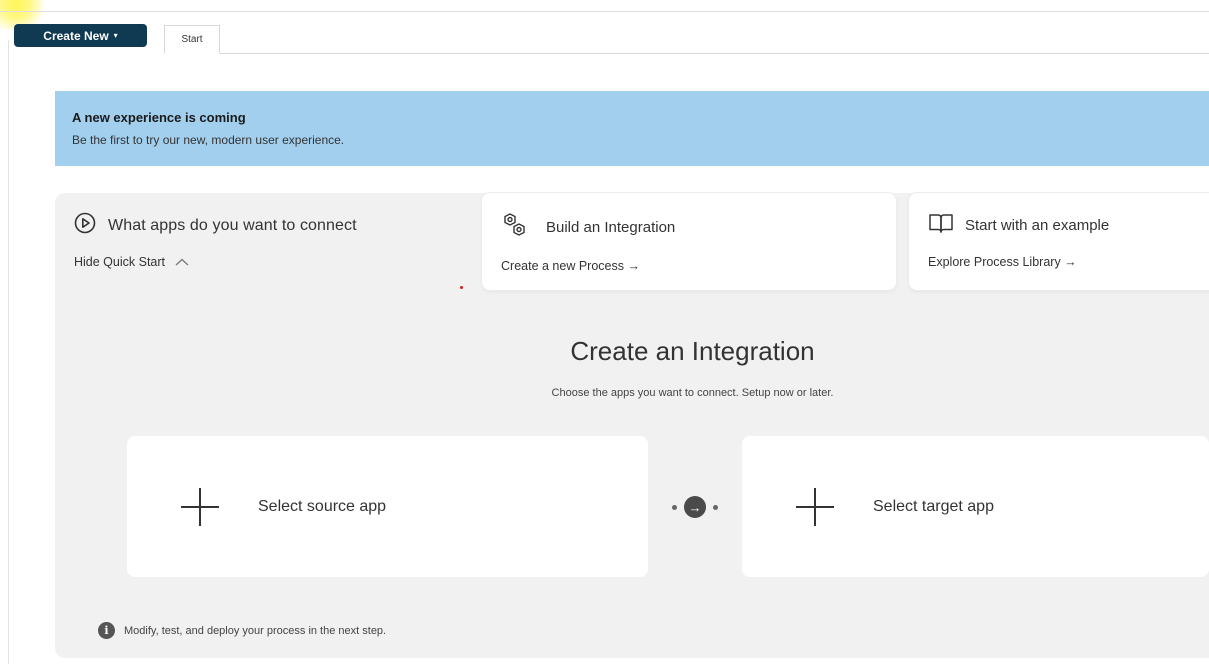 Image resolution: width=1209 pixels, height=664 pixels. What do you see at coordinates (461, 287) in the screenshot?
I see `red-marker-dot` at bounding box center [461, 287].